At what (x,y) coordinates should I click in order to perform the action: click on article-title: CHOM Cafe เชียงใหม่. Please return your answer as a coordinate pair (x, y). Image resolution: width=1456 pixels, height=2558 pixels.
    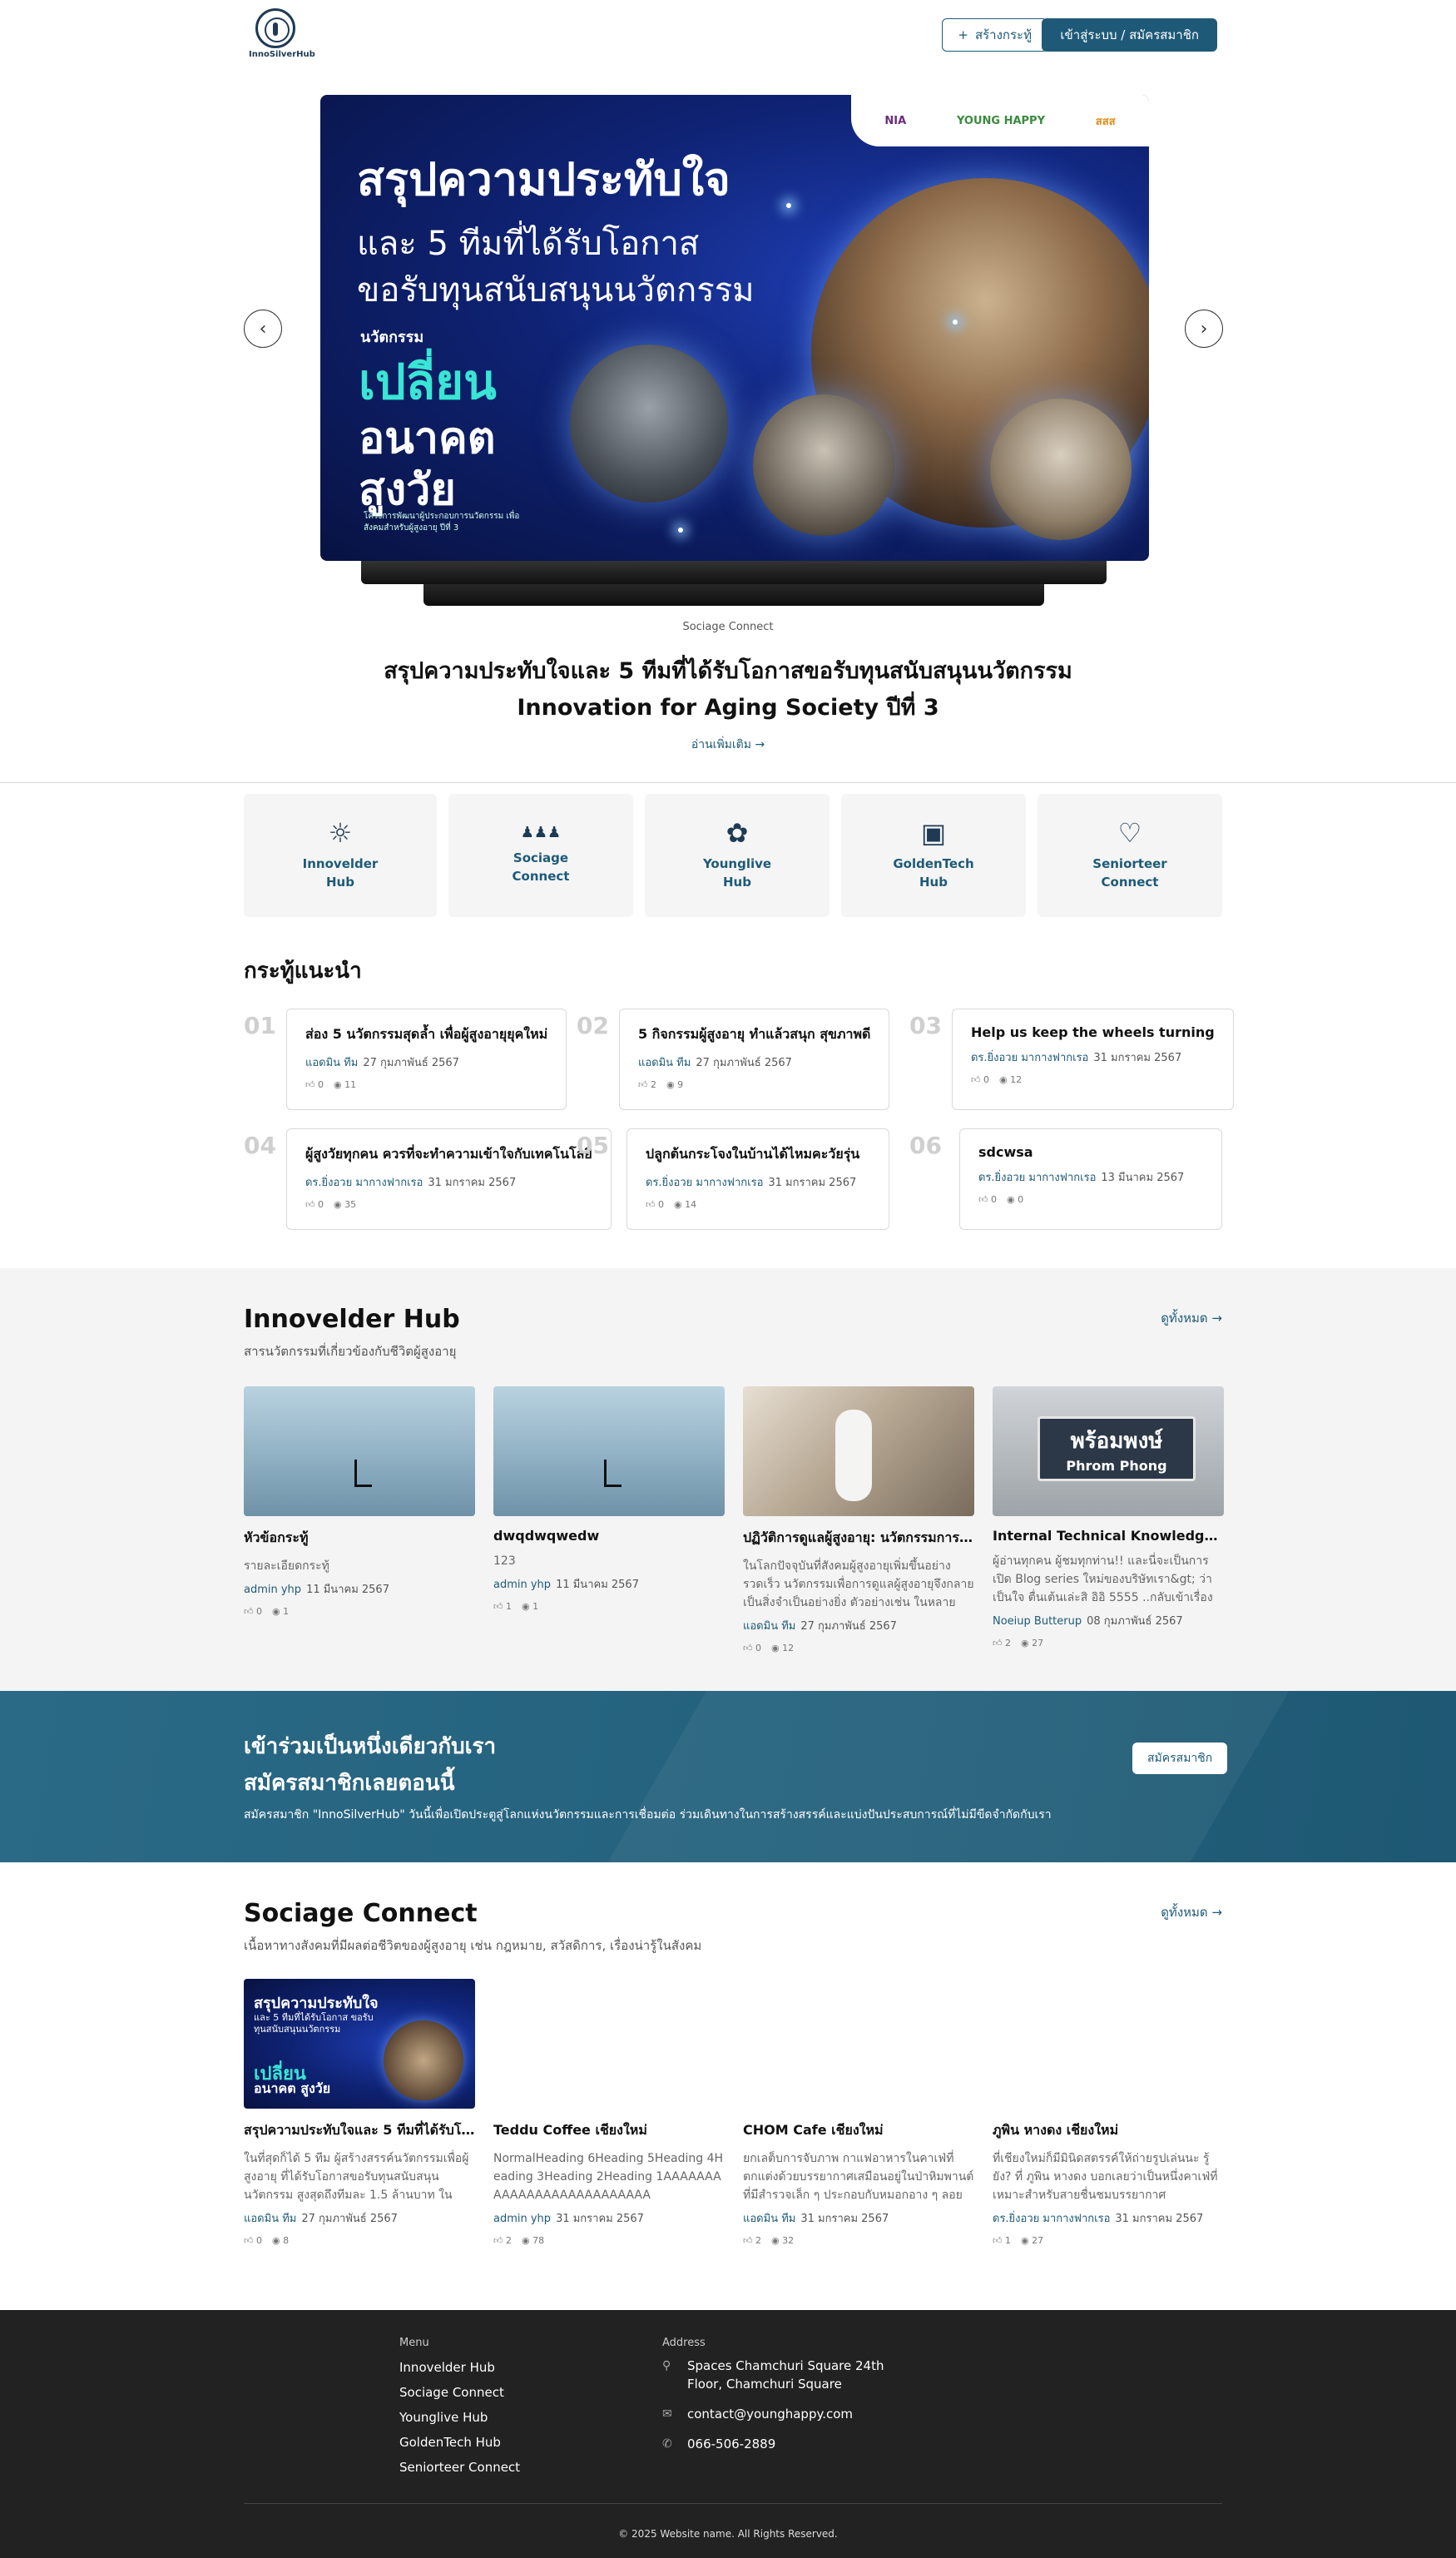
    Looking at the image, I should click on (813, 2130).